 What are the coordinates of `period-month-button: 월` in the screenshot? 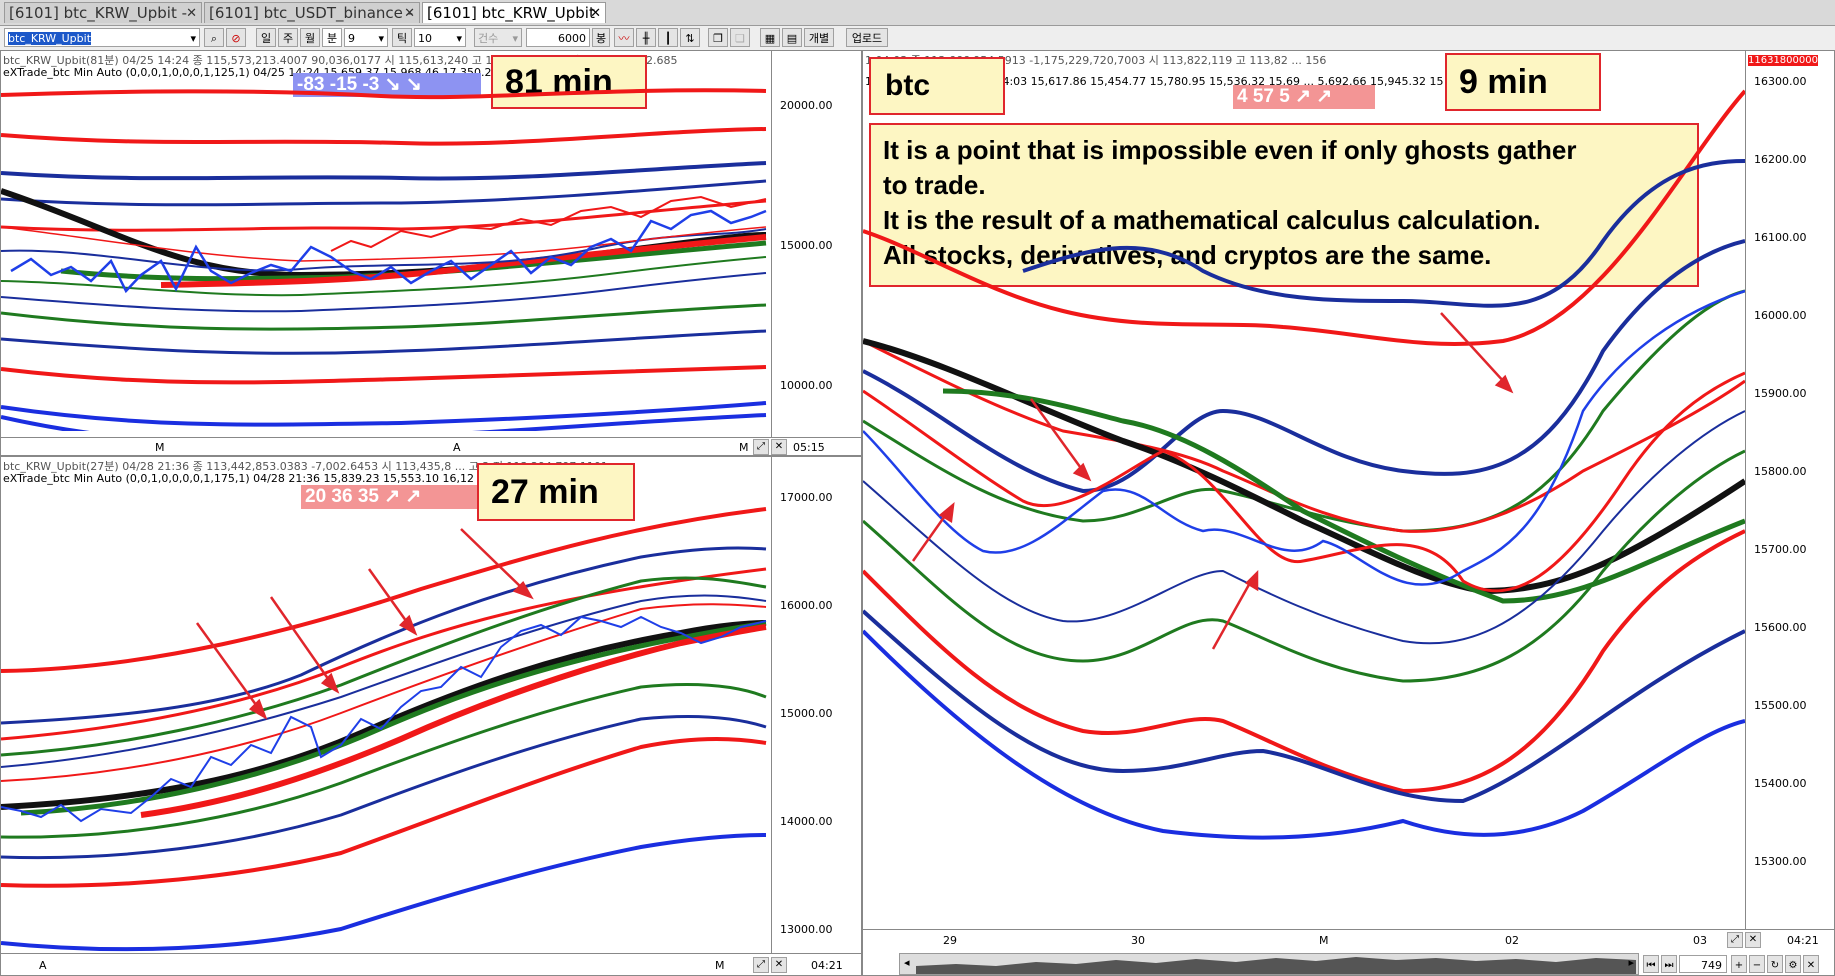 It's located at (310, 37).